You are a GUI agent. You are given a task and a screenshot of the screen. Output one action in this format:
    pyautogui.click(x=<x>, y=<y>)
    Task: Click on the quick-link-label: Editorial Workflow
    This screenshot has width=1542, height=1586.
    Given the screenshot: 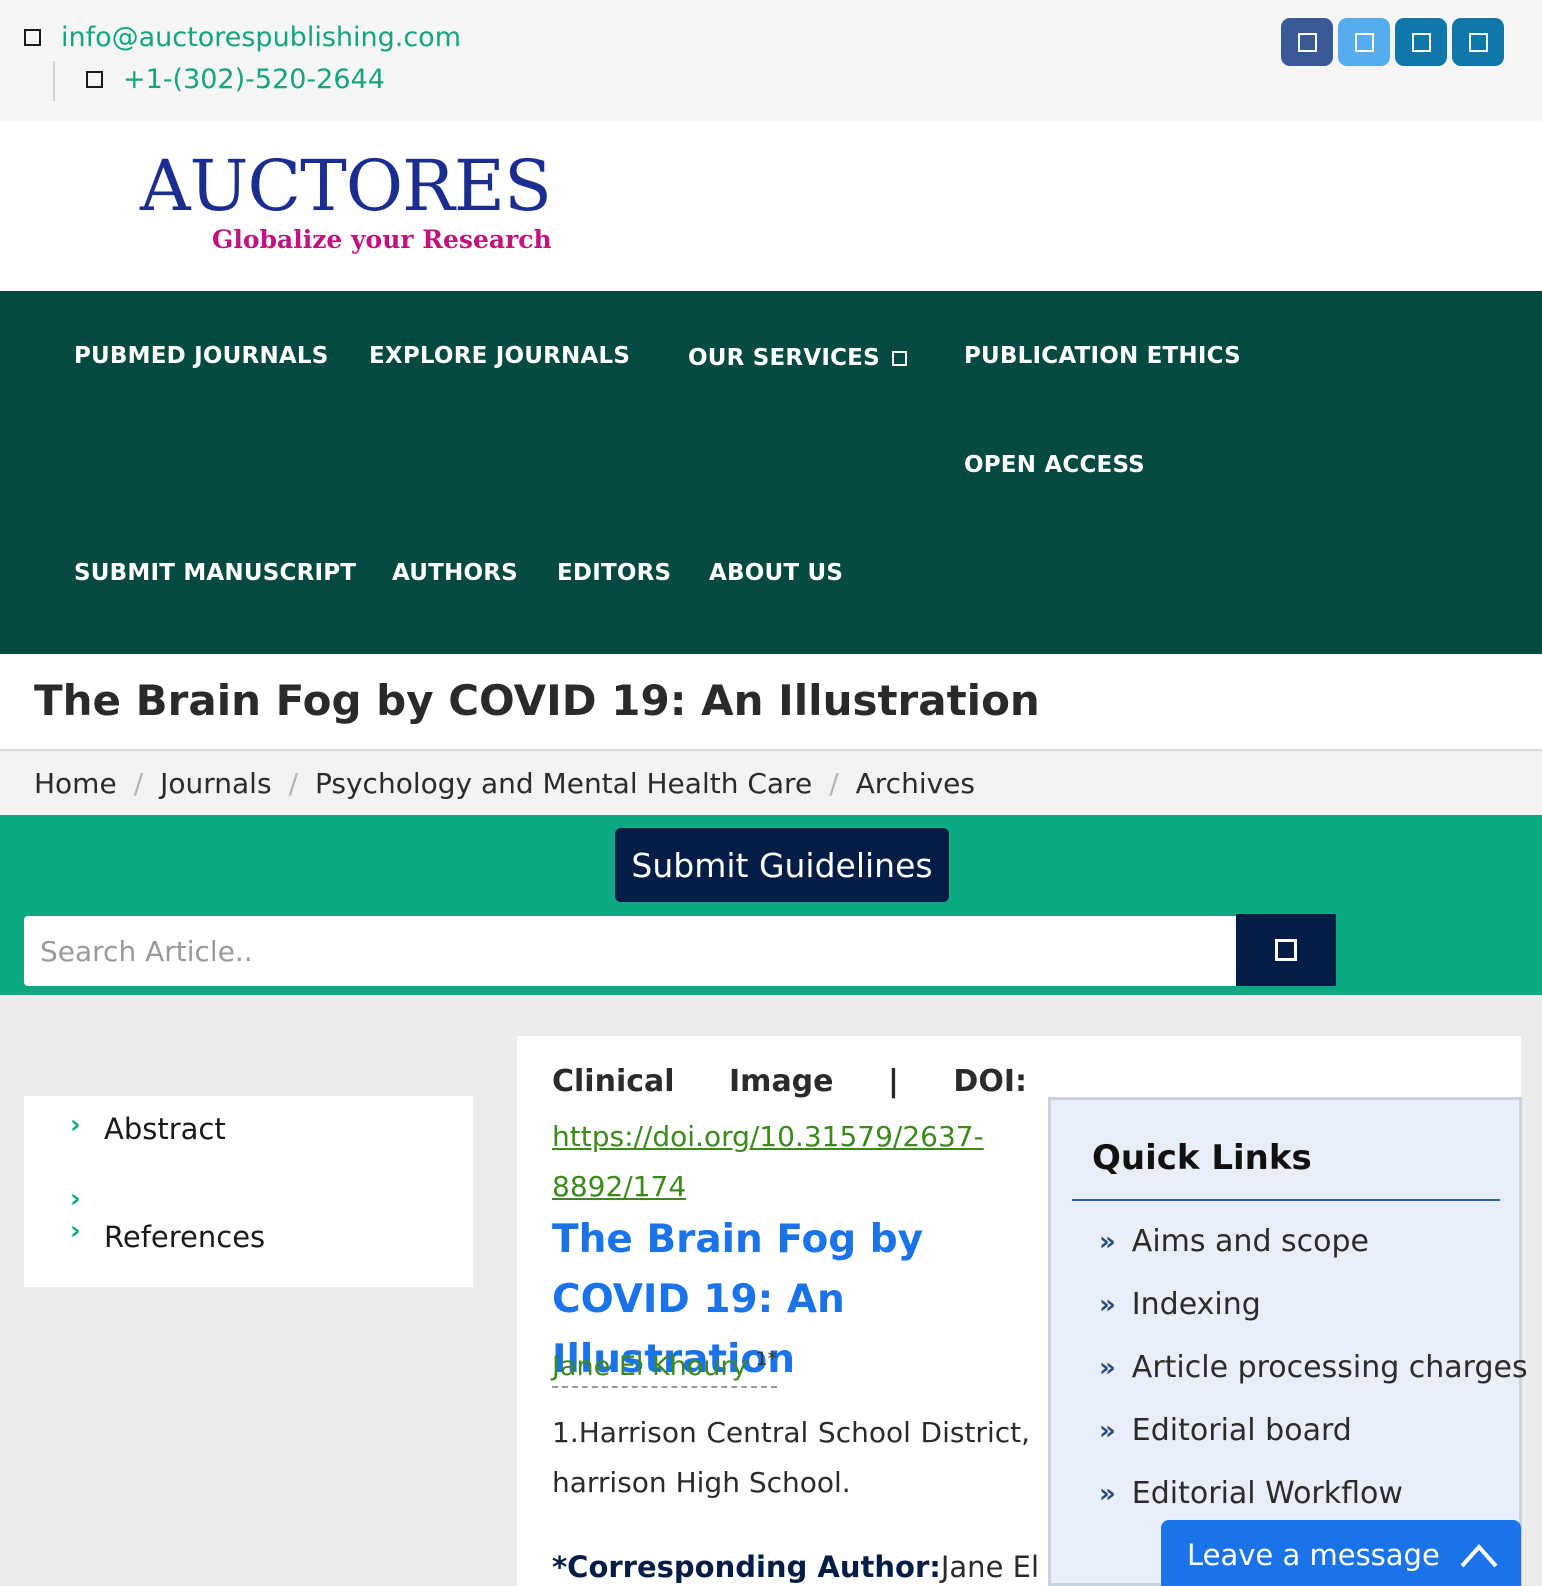 What is the action you would take?
    pyautogui.click(x=1267, y=1493)
    